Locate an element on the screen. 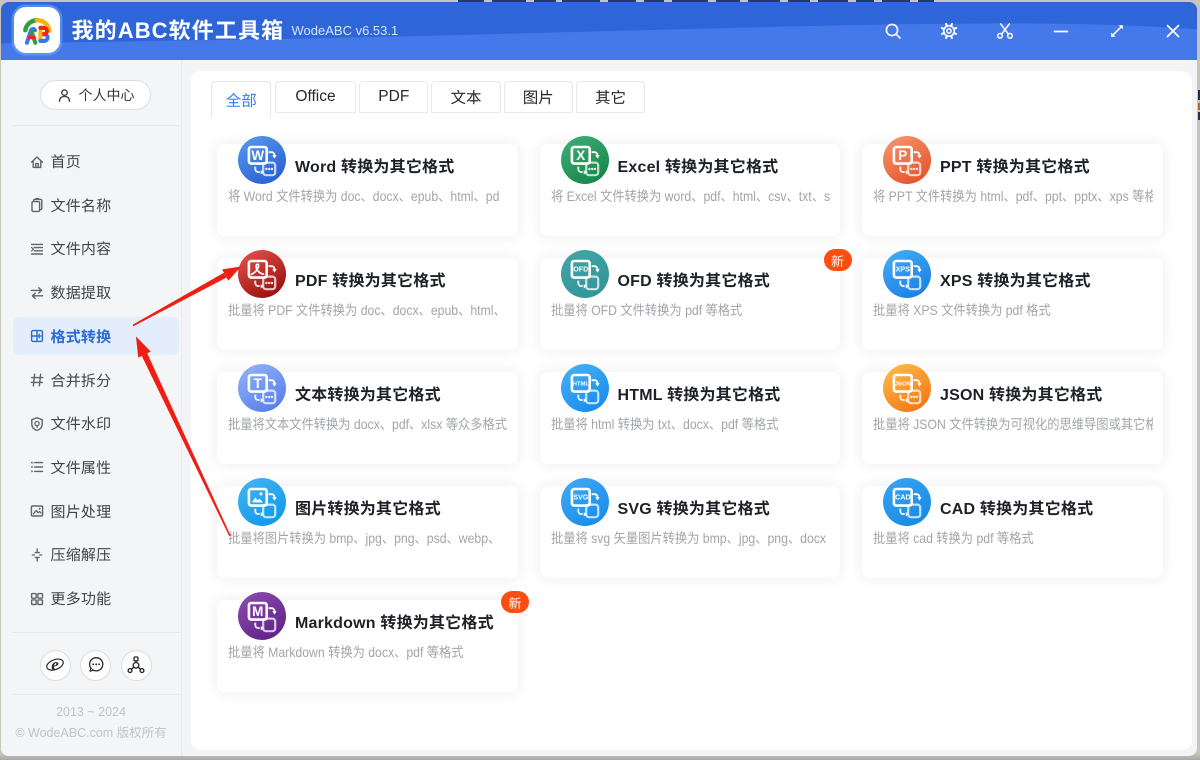 This screenshot has height=760, width=1200. svg-text: OFD is located at coordinates (580, 269).